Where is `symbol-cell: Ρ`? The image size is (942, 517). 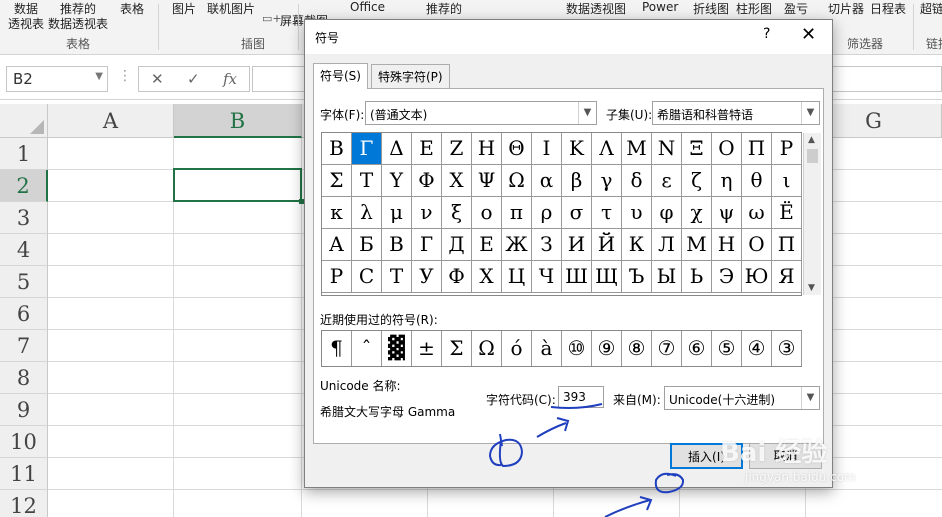
symbol-cell: Ρ is located at coordinates (787, 149).